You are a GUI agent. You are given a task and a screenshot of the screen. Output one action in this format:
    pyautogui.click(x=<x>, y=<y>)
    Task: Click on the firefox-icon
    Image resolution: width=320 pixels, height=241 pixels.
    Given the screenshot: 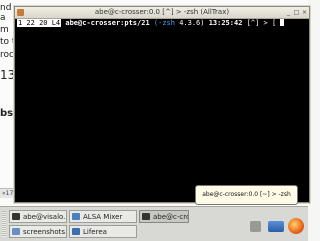 What is the action you would take?
    pyautogui.click(x=296, y=226)
    